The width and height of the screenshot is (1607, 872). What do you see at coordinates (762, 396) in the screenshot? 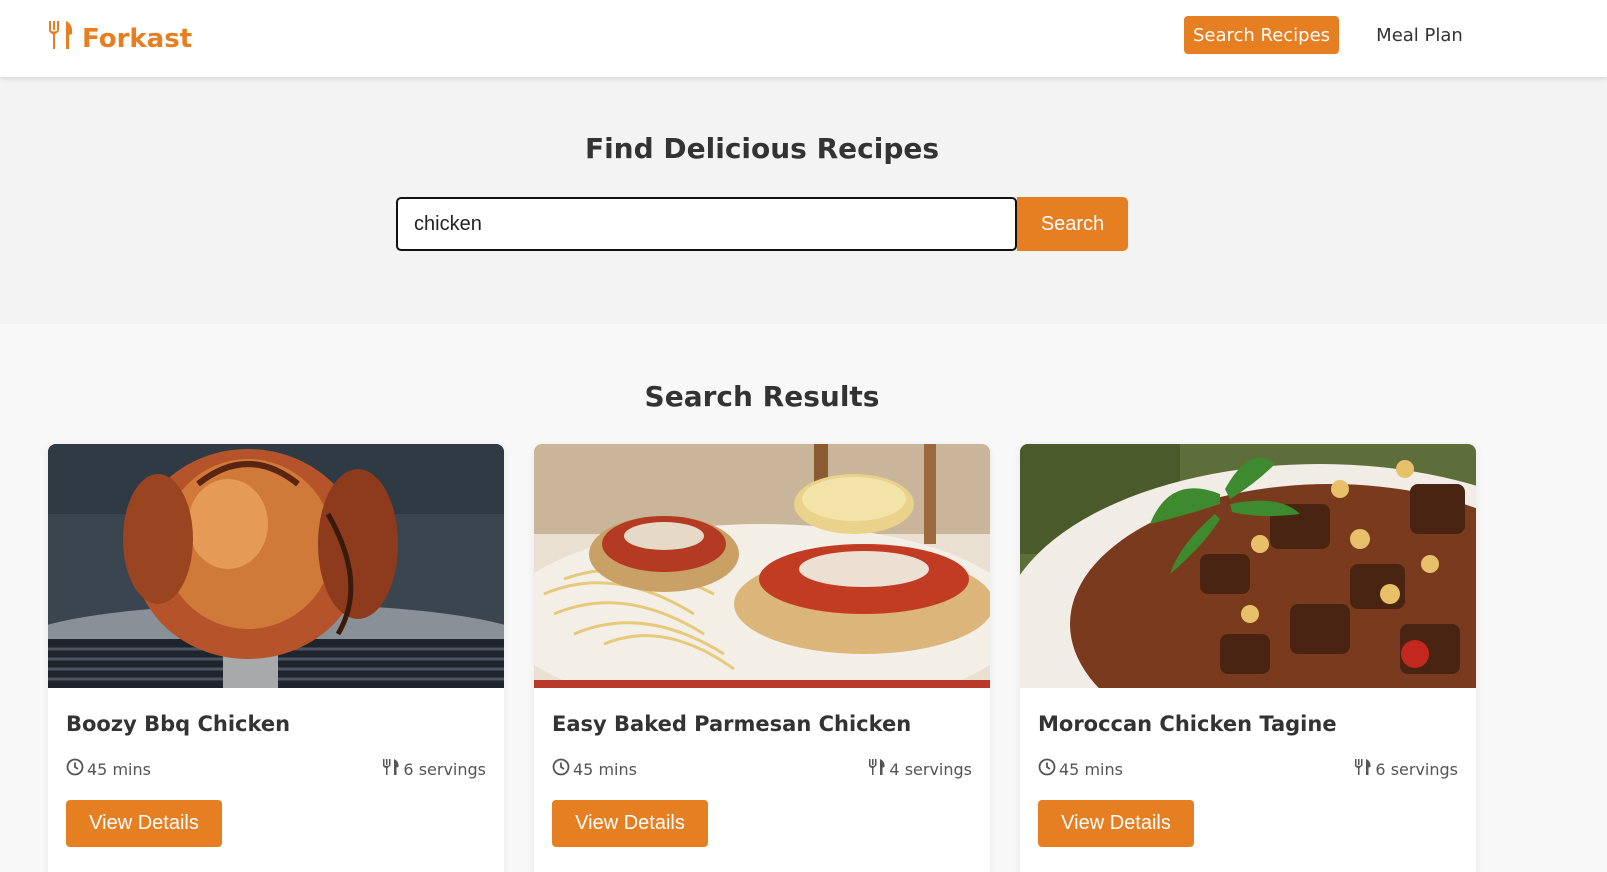
I see `results-title: Search Results` at bounding box center [762, 396].